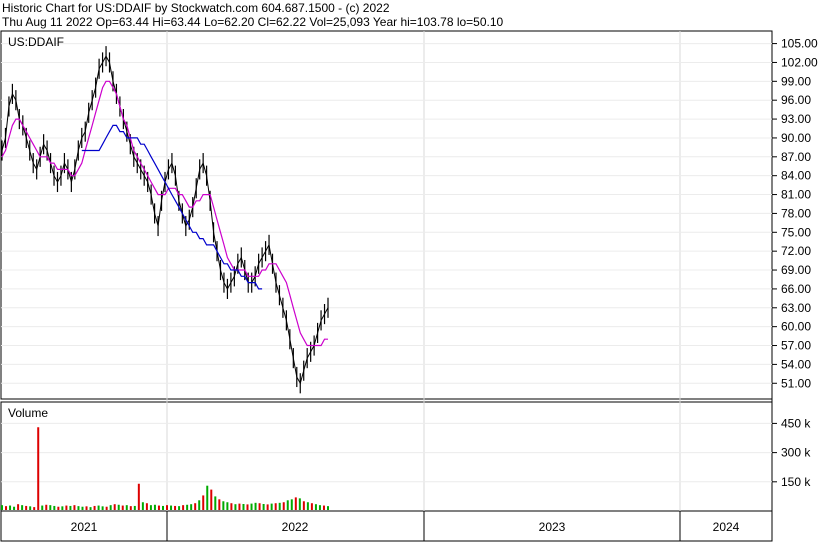  I want to click on price-tick-label: 63.00, so click(796, 308).